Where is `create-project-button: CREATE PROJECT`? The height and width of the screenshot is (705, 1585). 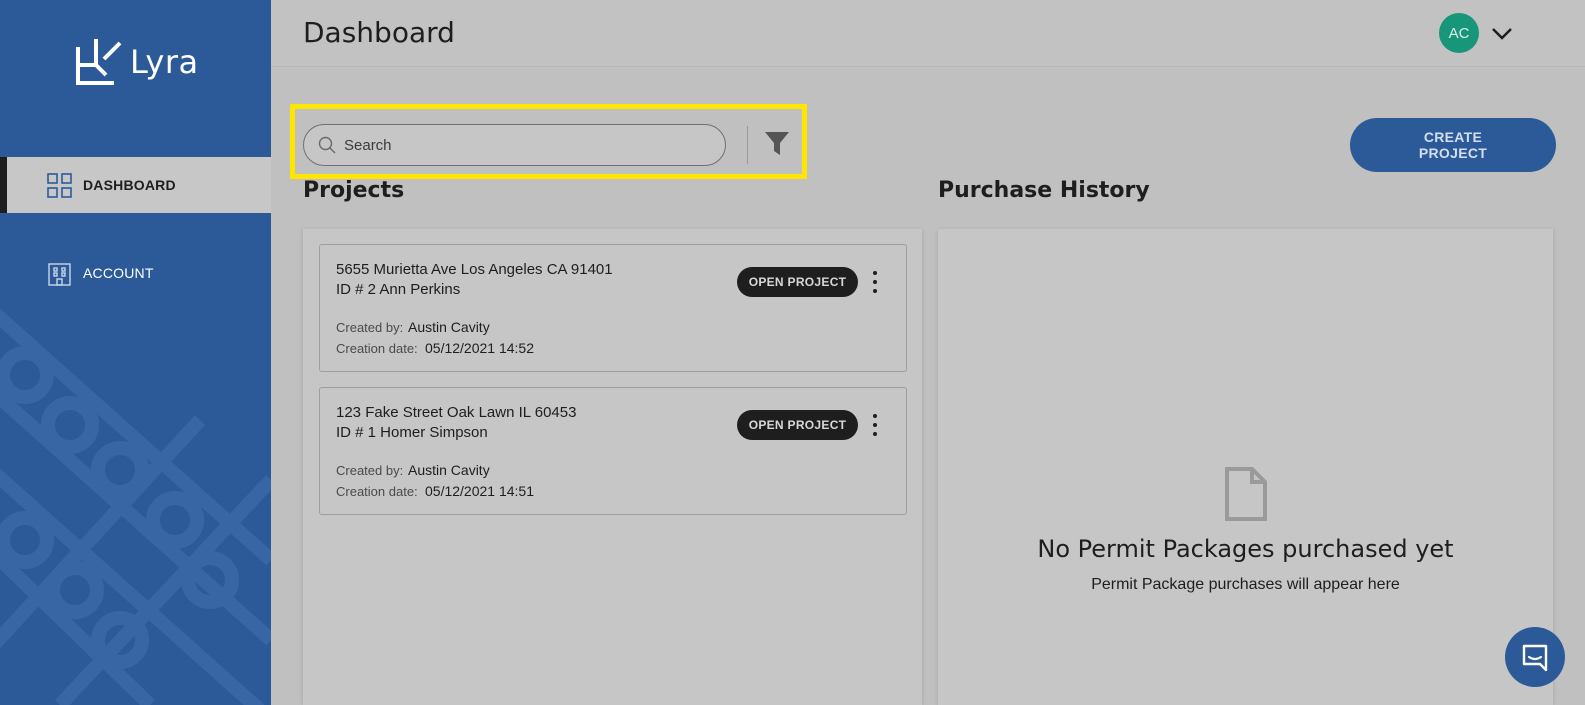
create-project-button: CREATE PROJECT is located at coordinates (1453, 145).